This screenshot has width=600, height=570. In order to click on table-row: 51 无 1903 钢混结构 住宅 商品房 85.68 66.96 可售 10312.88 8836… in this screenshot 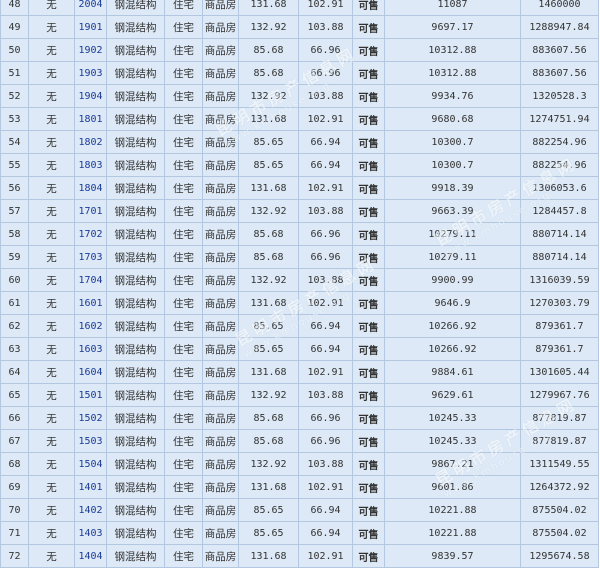, I will do `click(299, 73)`.